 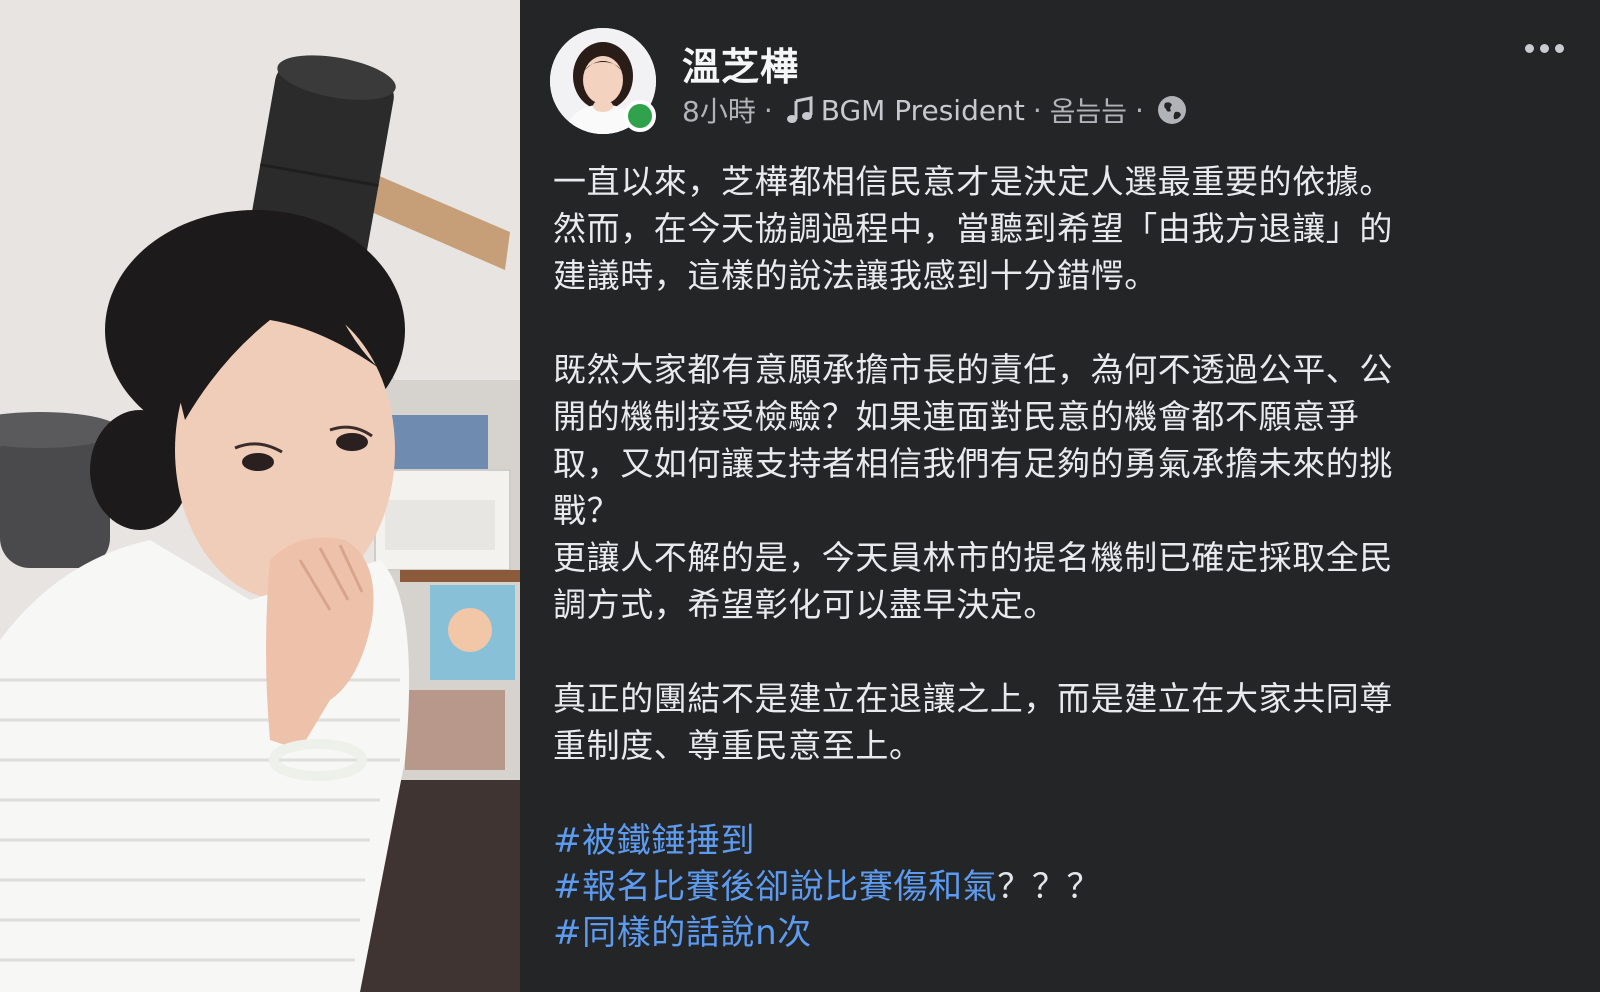 What do you see at coordinates (855, 275) in the screenshot?
I see `post-line: 建議時，這樣的說法讓我感到十分錯愕。` at bounding box center [855, 275].